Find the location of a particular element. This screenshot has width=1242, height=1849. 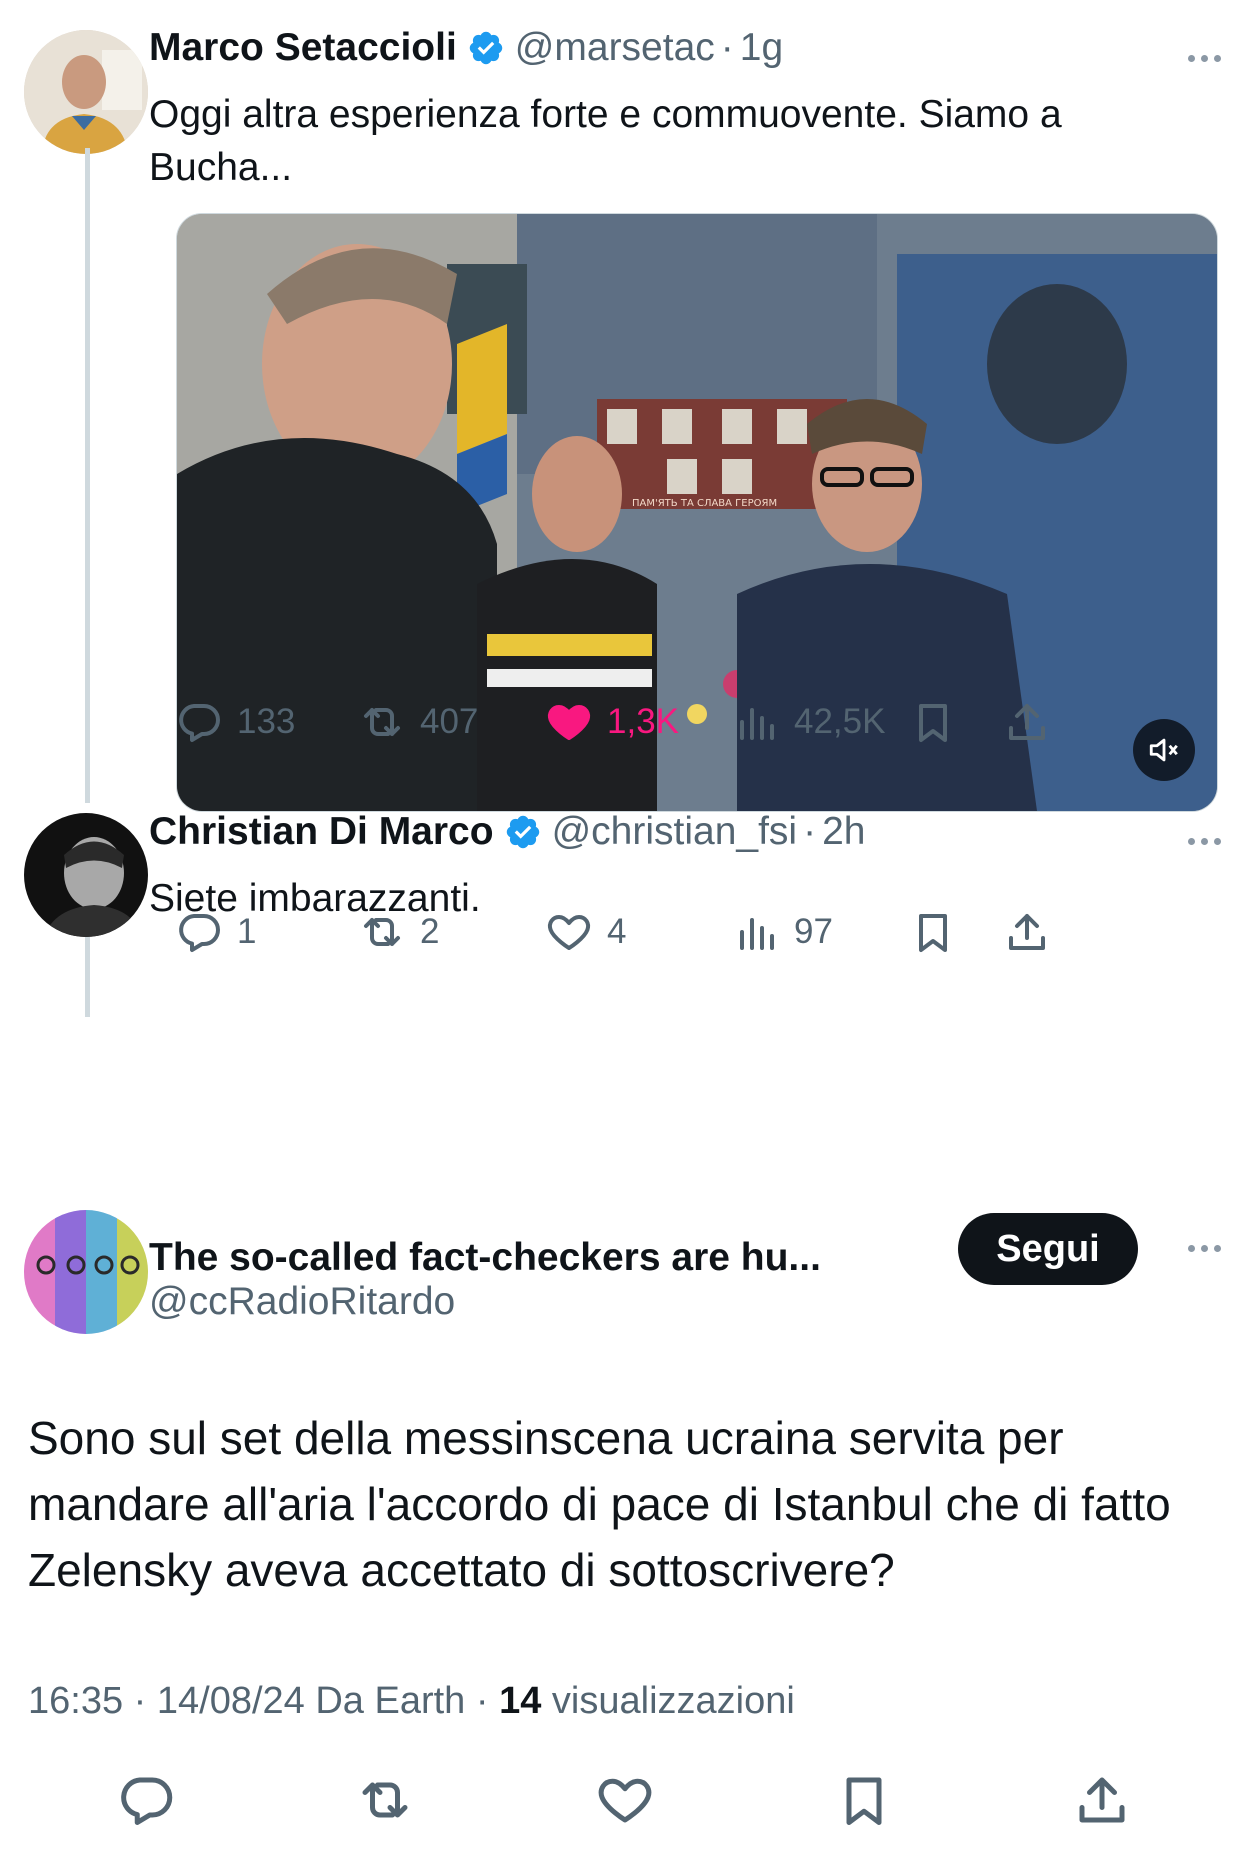

views-label: visualizzazioni is located at coordinates (668, 1701).